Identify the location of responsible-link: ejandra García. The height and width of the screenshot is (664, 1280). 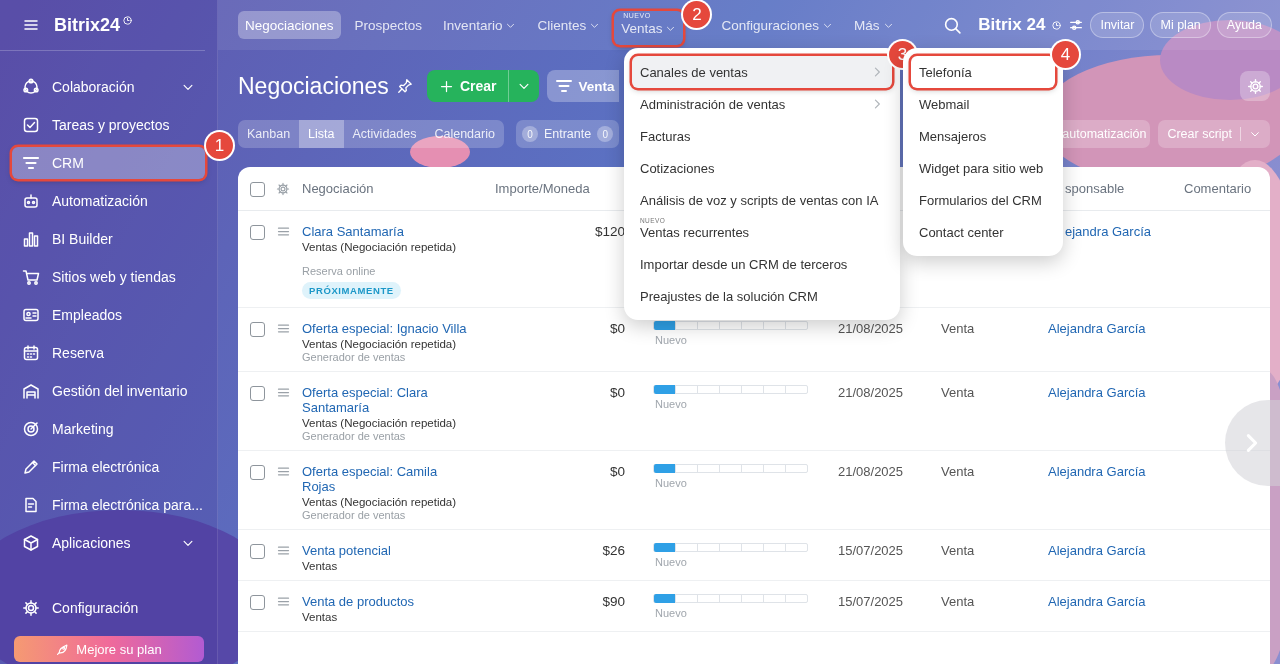
(1108, 231).